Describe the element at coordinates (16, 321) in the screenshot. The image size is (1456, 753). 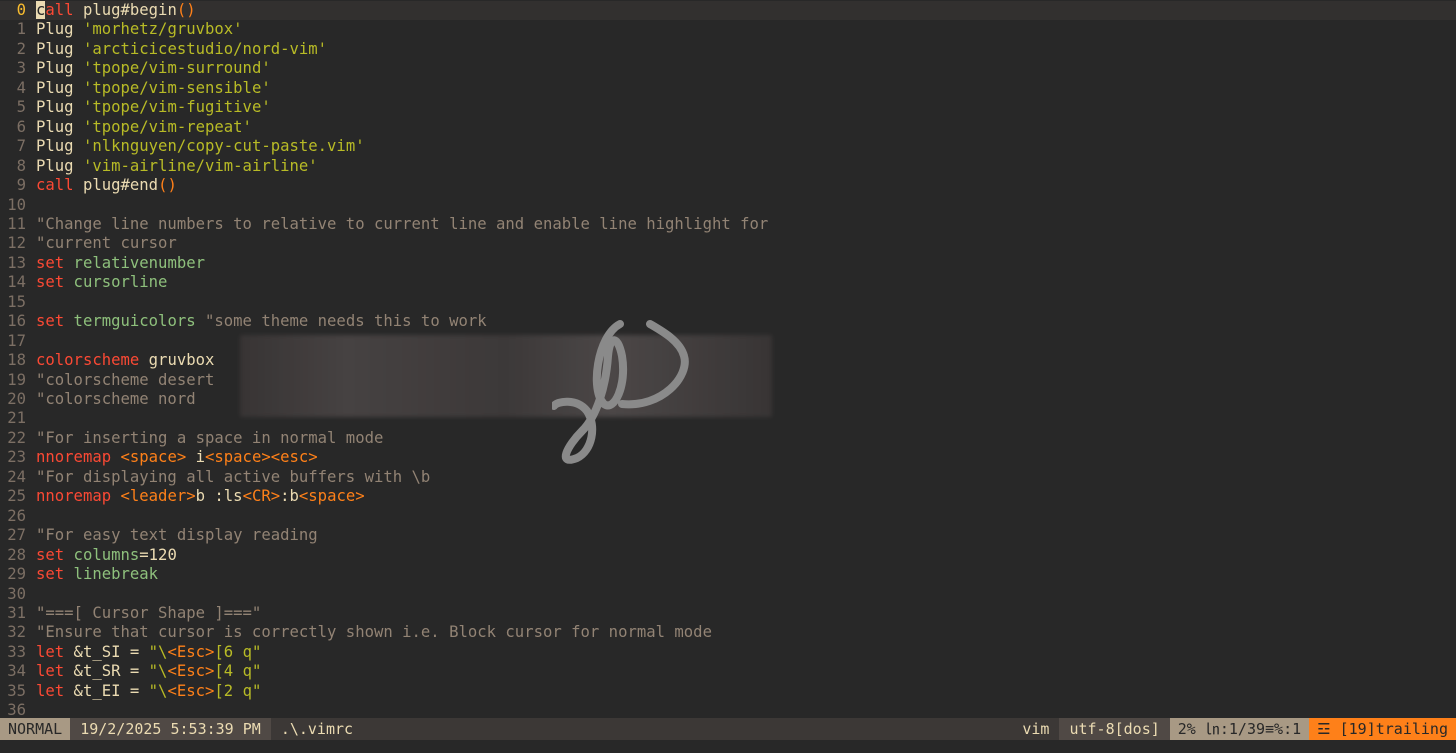
I see `line-number: 16` at that location.